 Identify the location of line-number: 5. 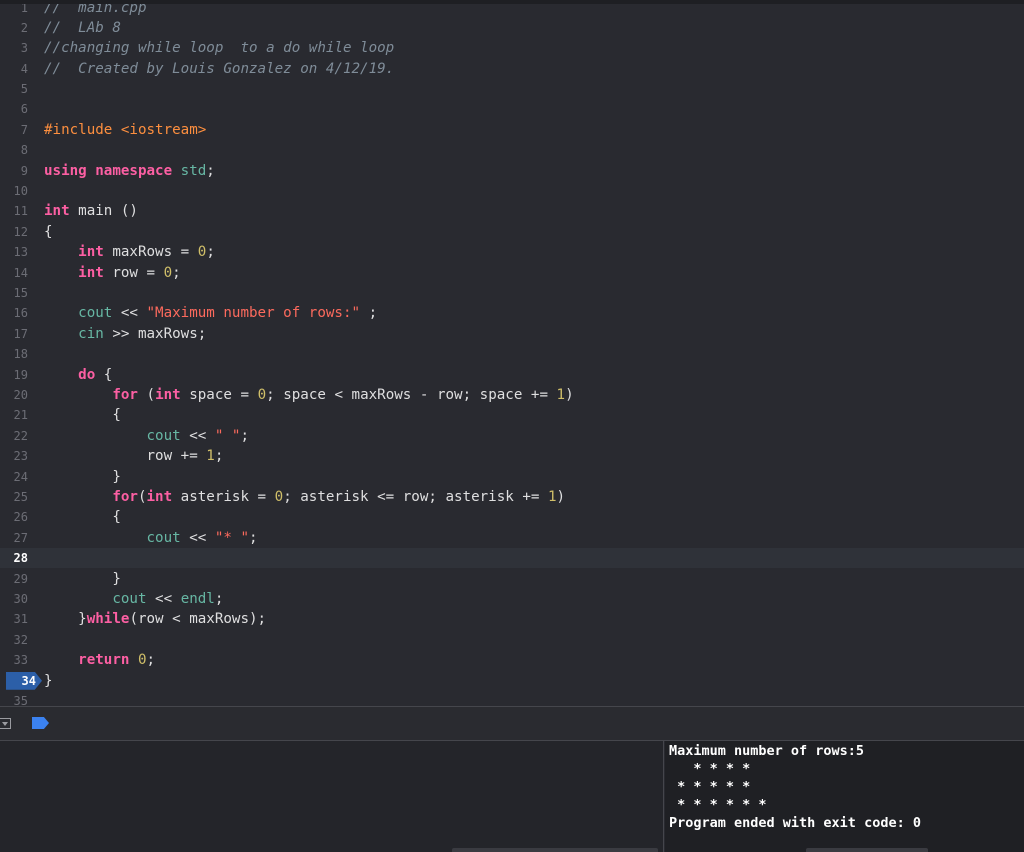
(14, 89).